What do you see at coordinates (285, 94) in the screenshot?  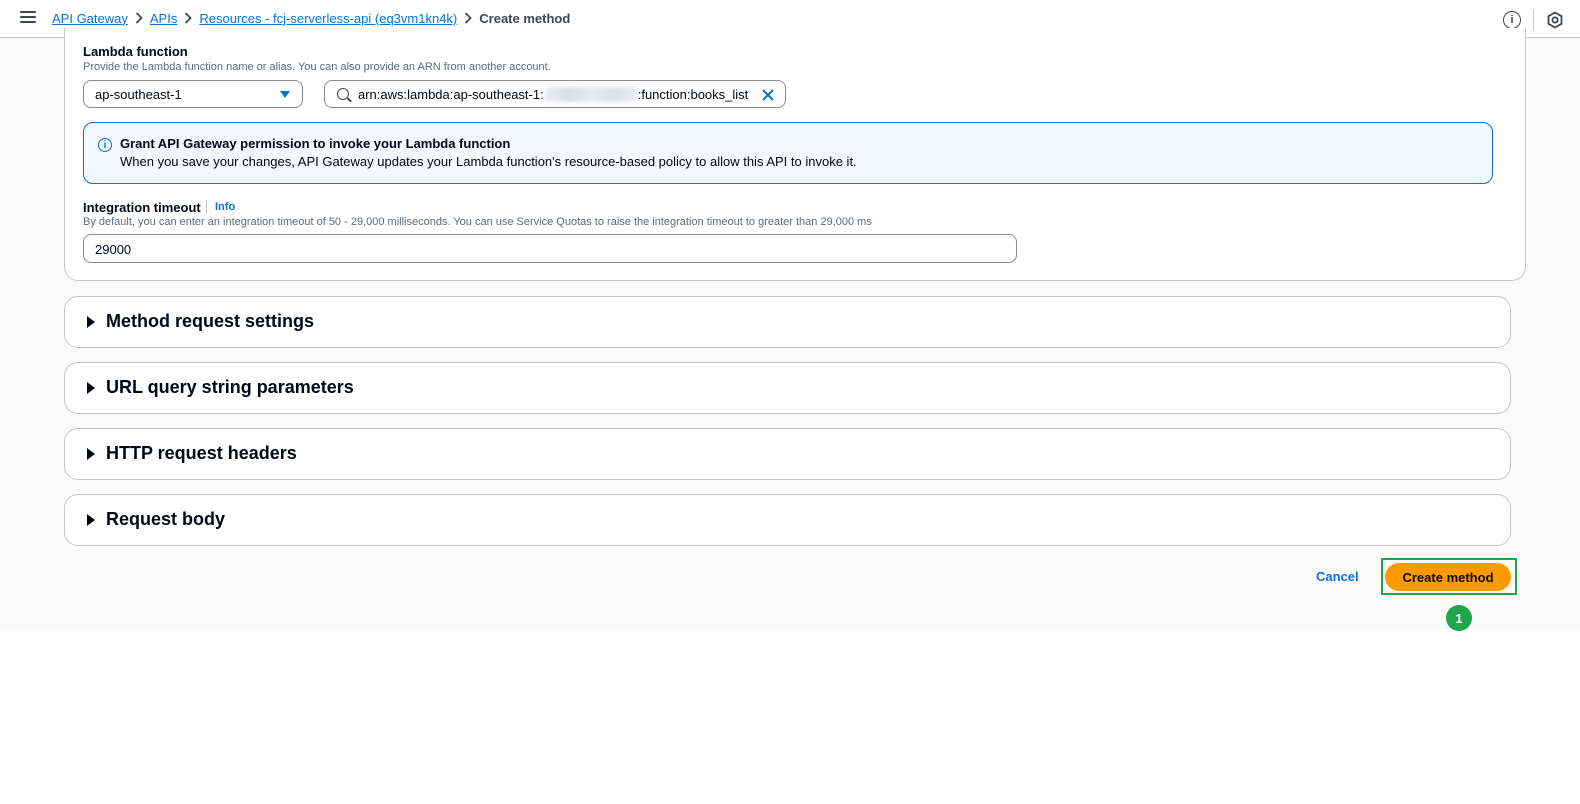 I see `caret-down-icon` at bounding box center [285, 94].